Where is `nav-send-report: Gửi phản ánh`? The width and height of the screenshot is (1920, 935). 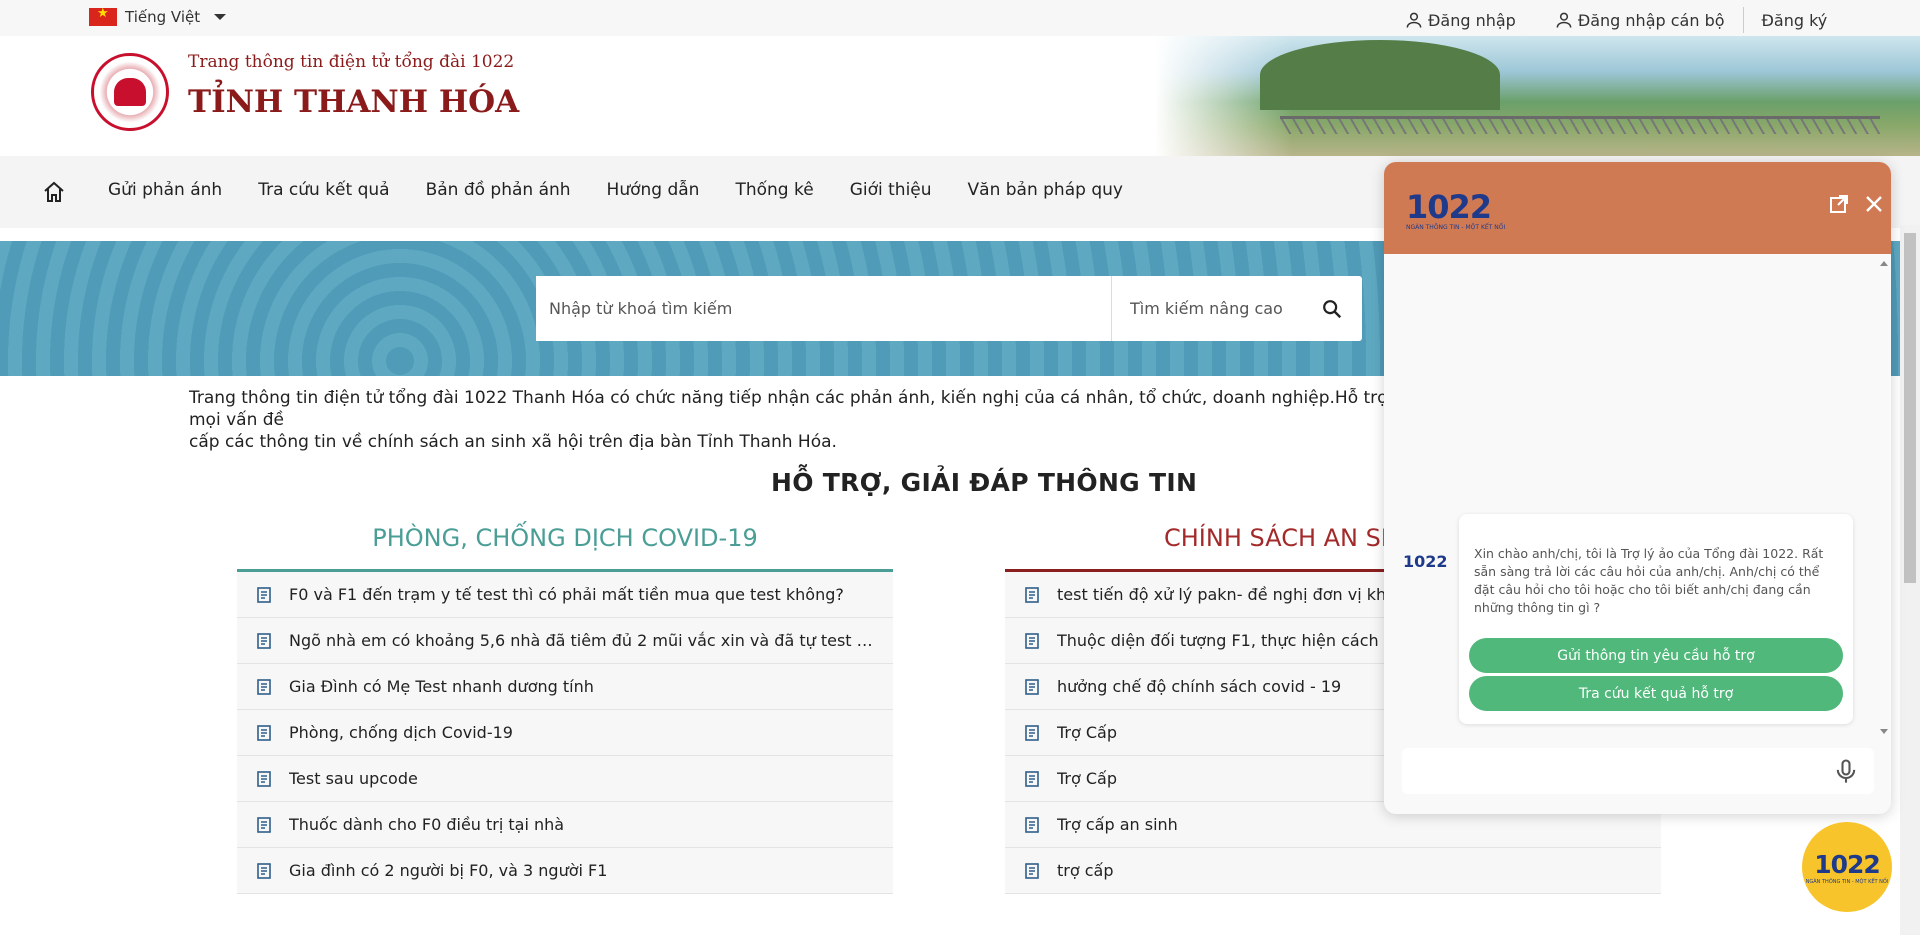
nav-send-report: Gửi phản ánh is located at coordinates (165, 190).